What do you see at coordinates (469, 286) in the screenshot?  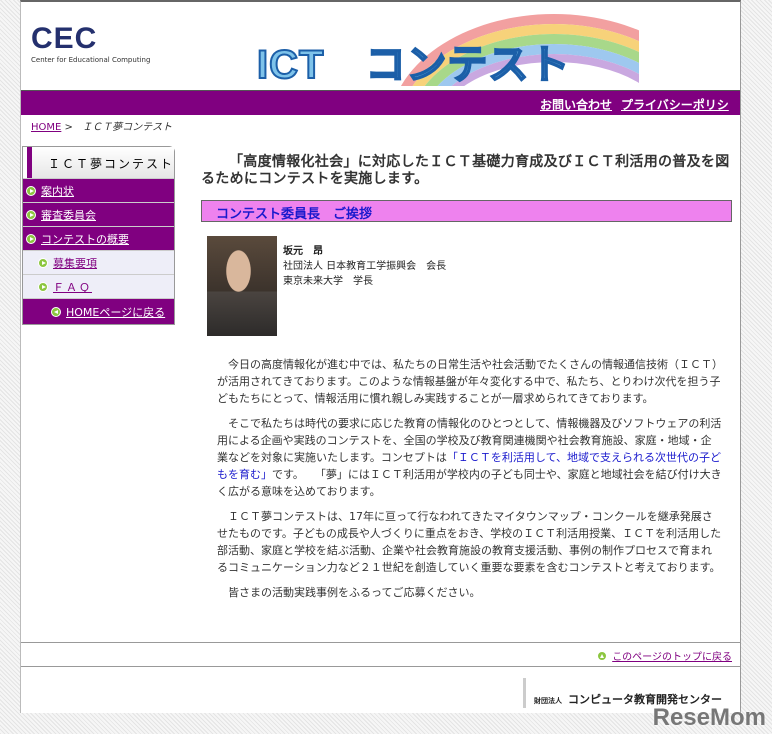 I see `profile: 坂元 昂 社団法人 日本教育工学振興会 会長 東京未来大学 学長` at bounding box center [469, 286].